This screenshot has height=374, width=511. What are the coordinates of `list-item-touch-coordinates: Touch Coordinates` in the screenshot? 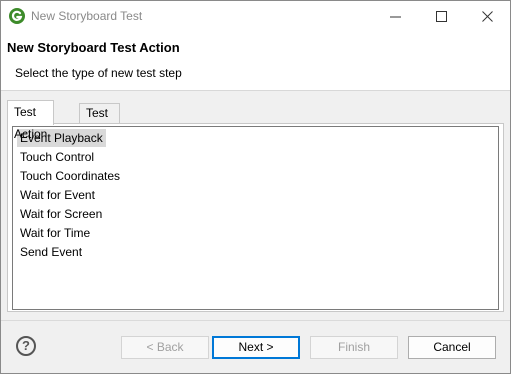 It's located at (70, 176).